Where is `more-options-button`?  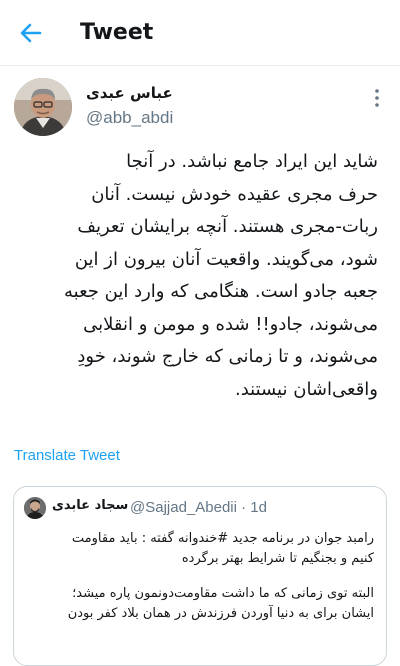
more-options-button is located at coordinates (377, 98).